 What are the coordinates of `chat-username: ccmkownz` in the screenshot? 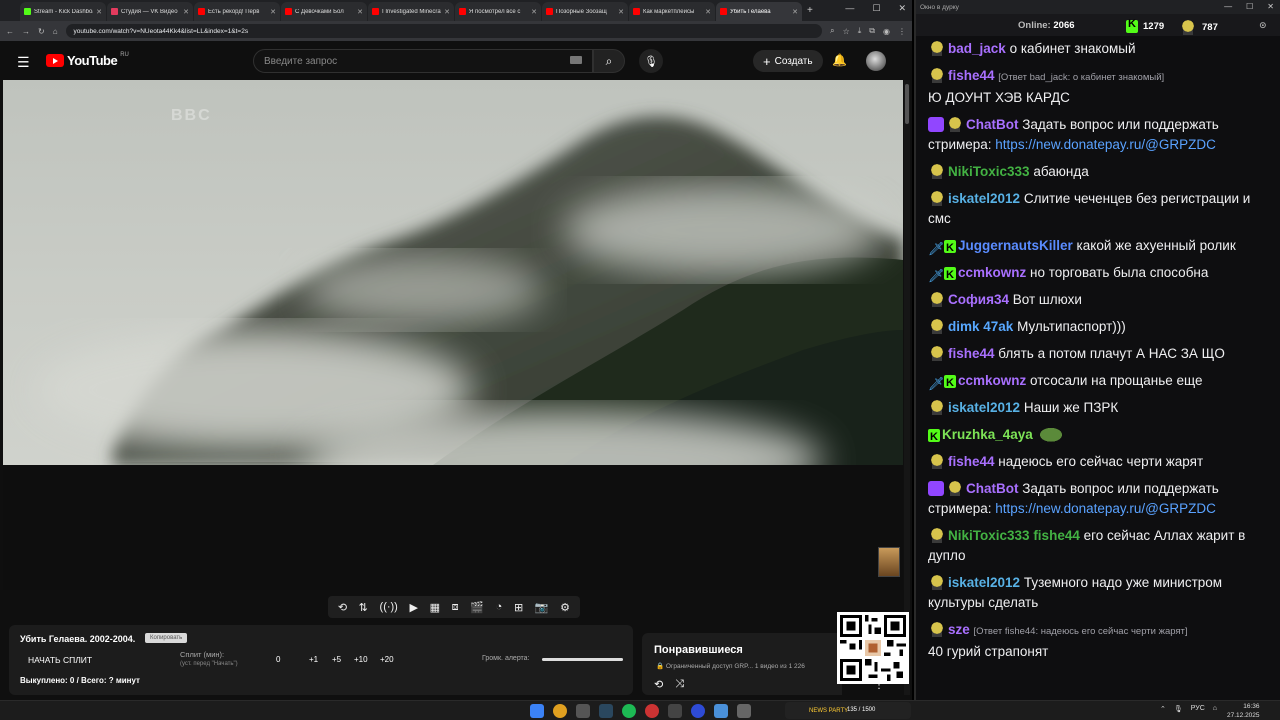 It's located at (992, 380).